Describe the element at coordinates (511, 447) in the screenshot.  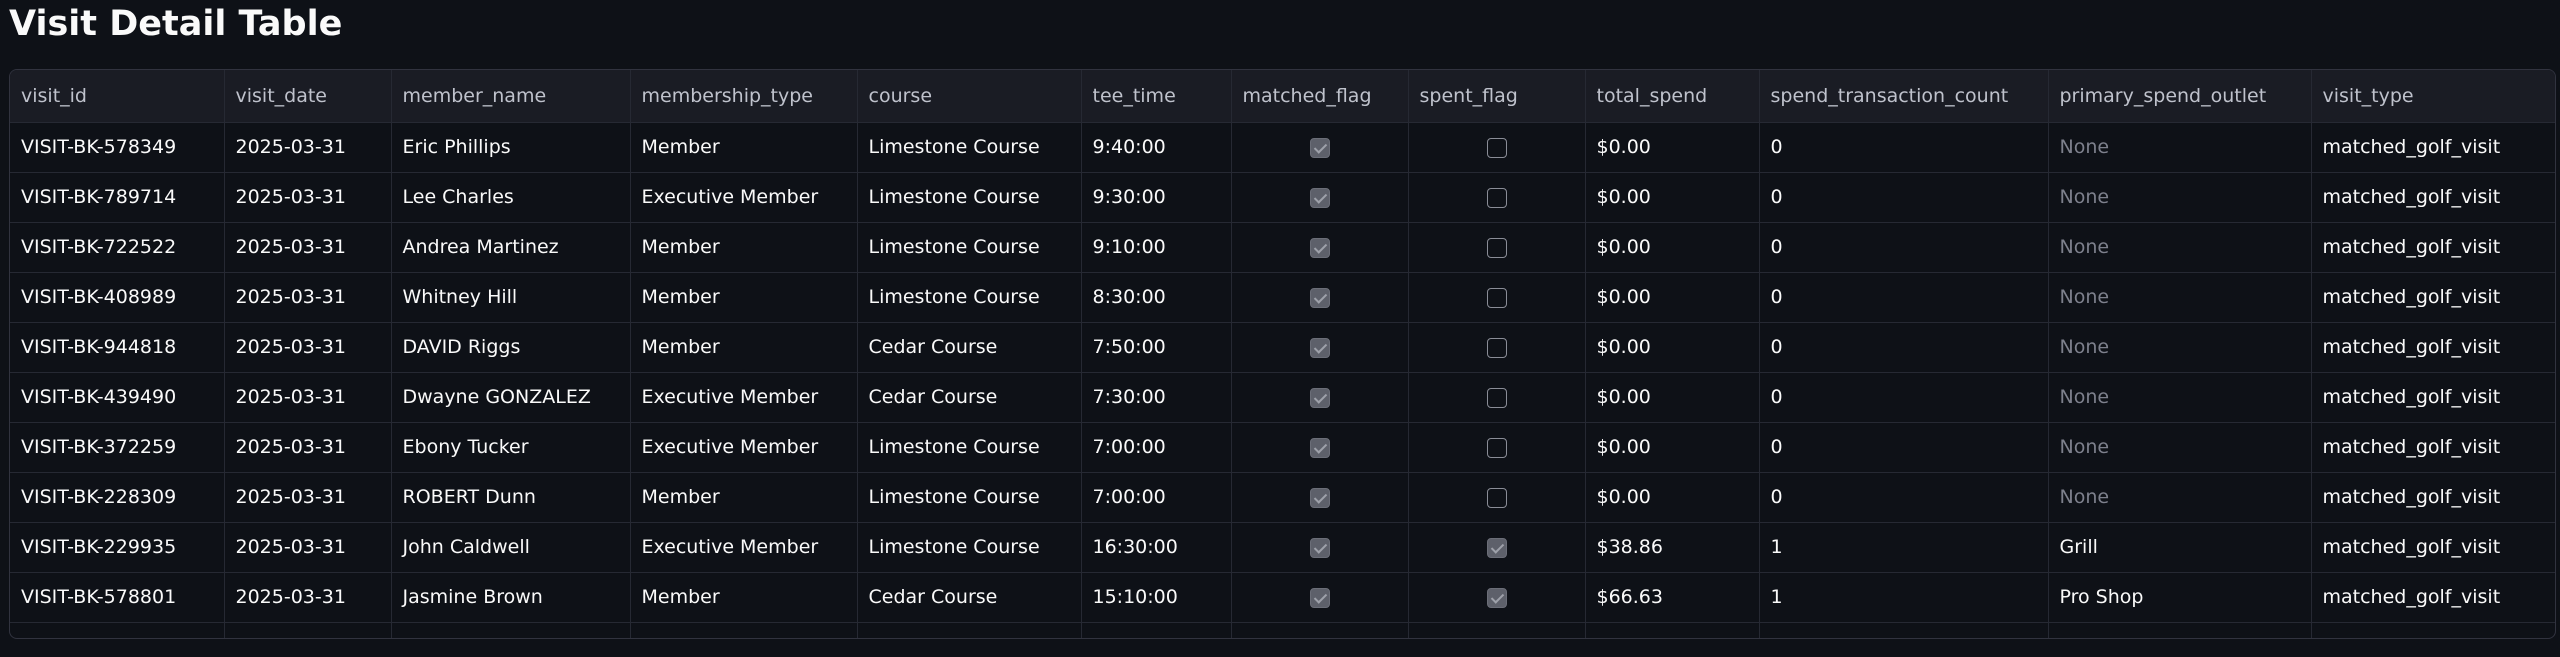
I see `cell-member-name: Ebony Tucker` at that location.